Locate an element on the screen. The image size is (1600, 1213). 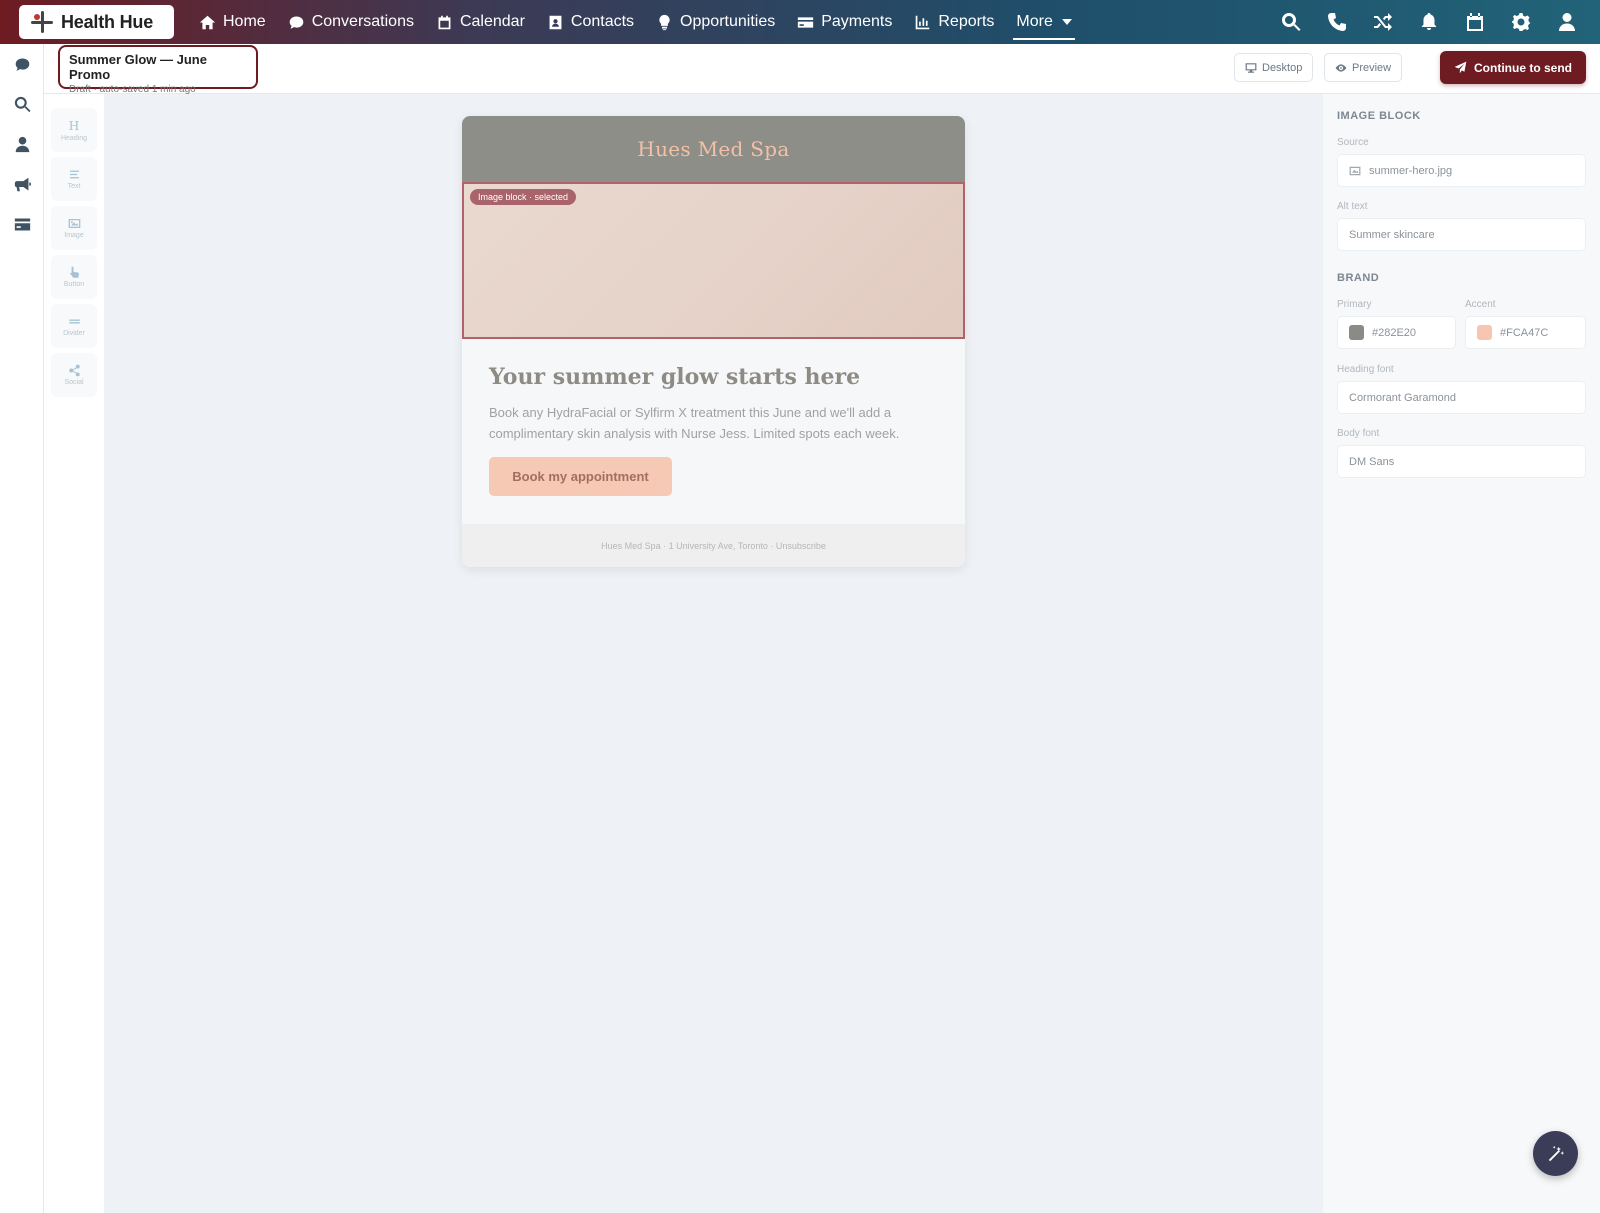
nav-reports: Reports is located at coordinates (954, 22).